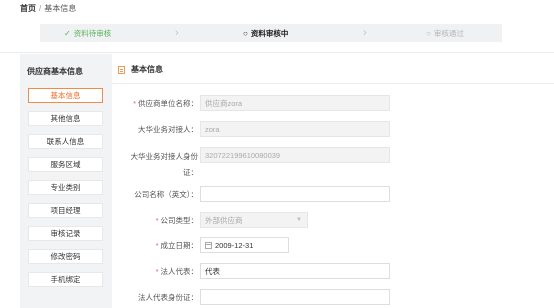 This screenshot has width=554, height=308. I want to click on document-icon, so click(121, 69).